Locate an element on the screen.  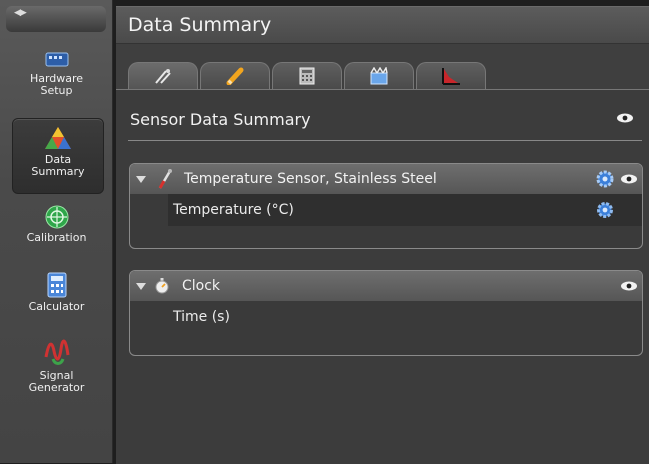
tab-sensors is located at coordinates (163, 75).